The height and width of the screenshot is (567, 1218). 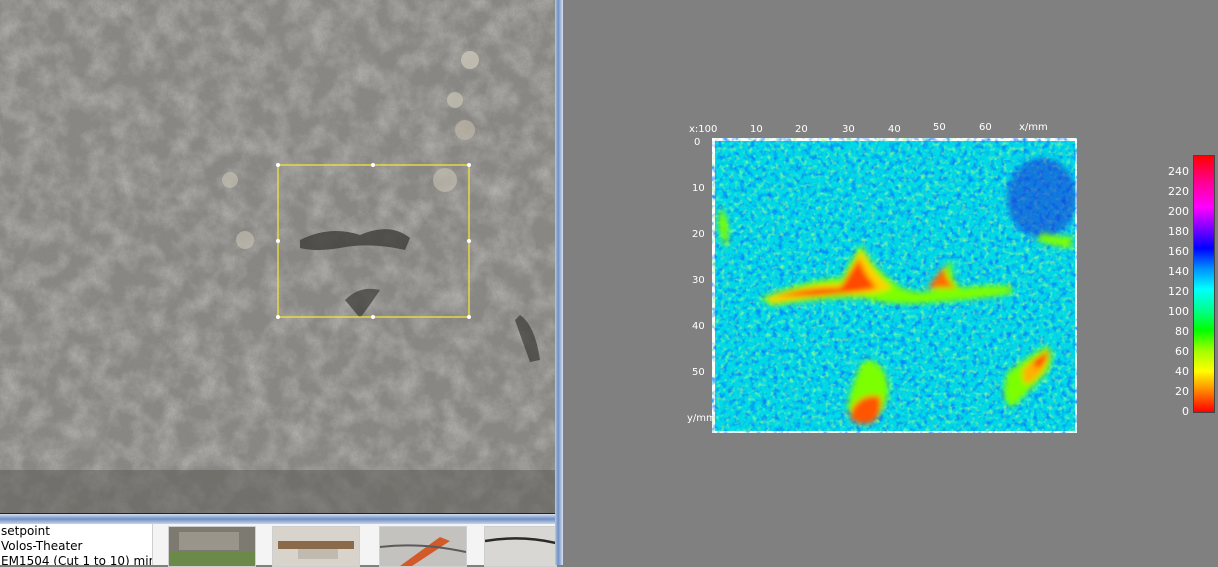 I want to click on project-item-setpoint: setpoint, so click(x=76, y=531).